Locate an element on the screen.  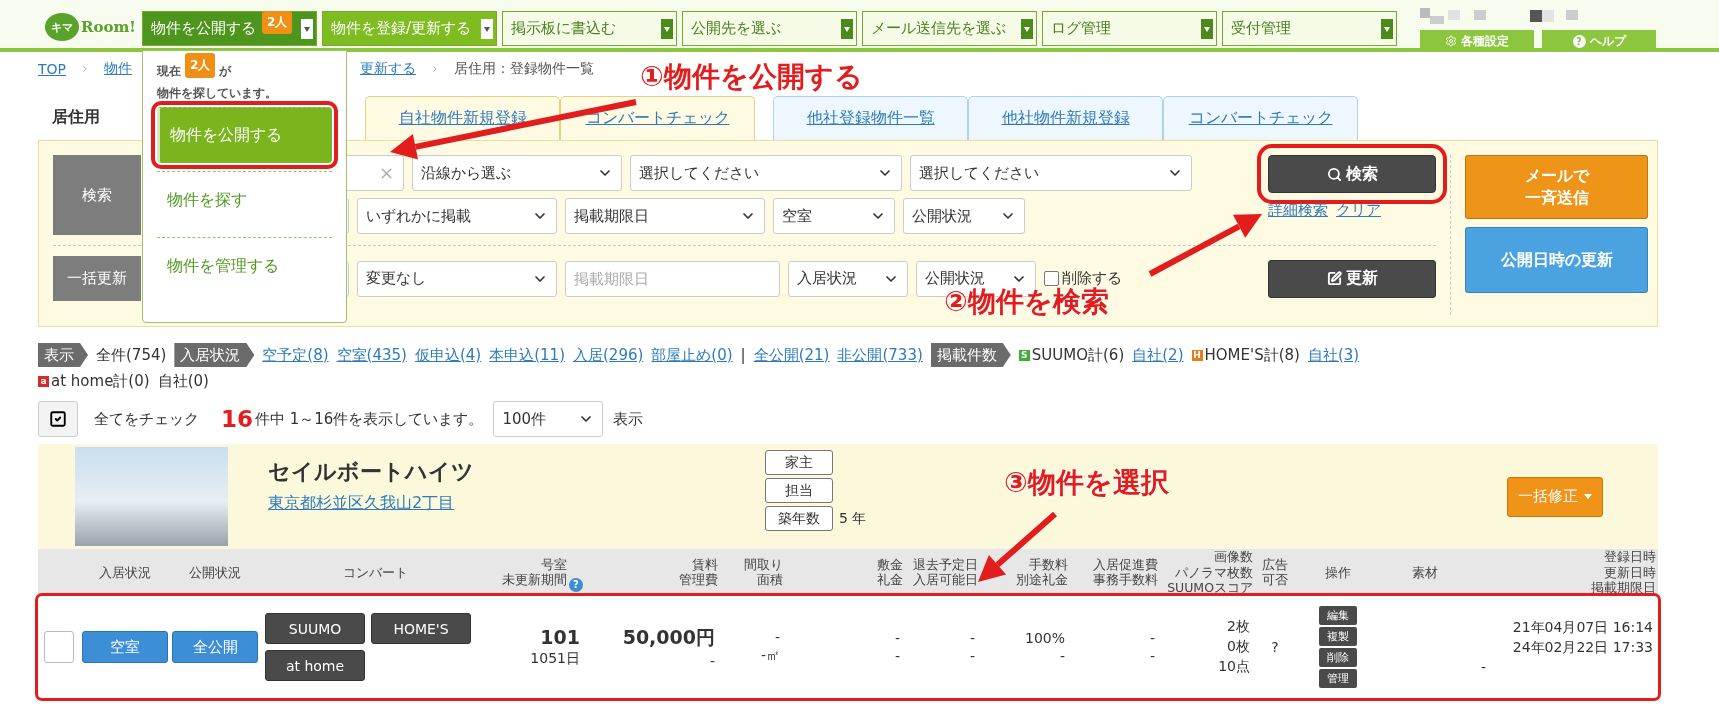
breadcrumb-link: 更新する is located at coordinates (388, 69).